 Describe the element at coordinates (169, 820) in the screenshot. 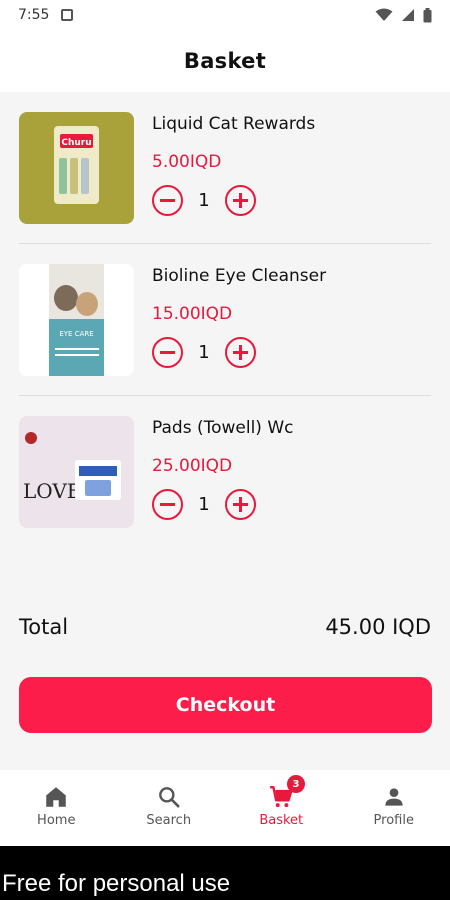

I see `nav-label: Search` at that location.